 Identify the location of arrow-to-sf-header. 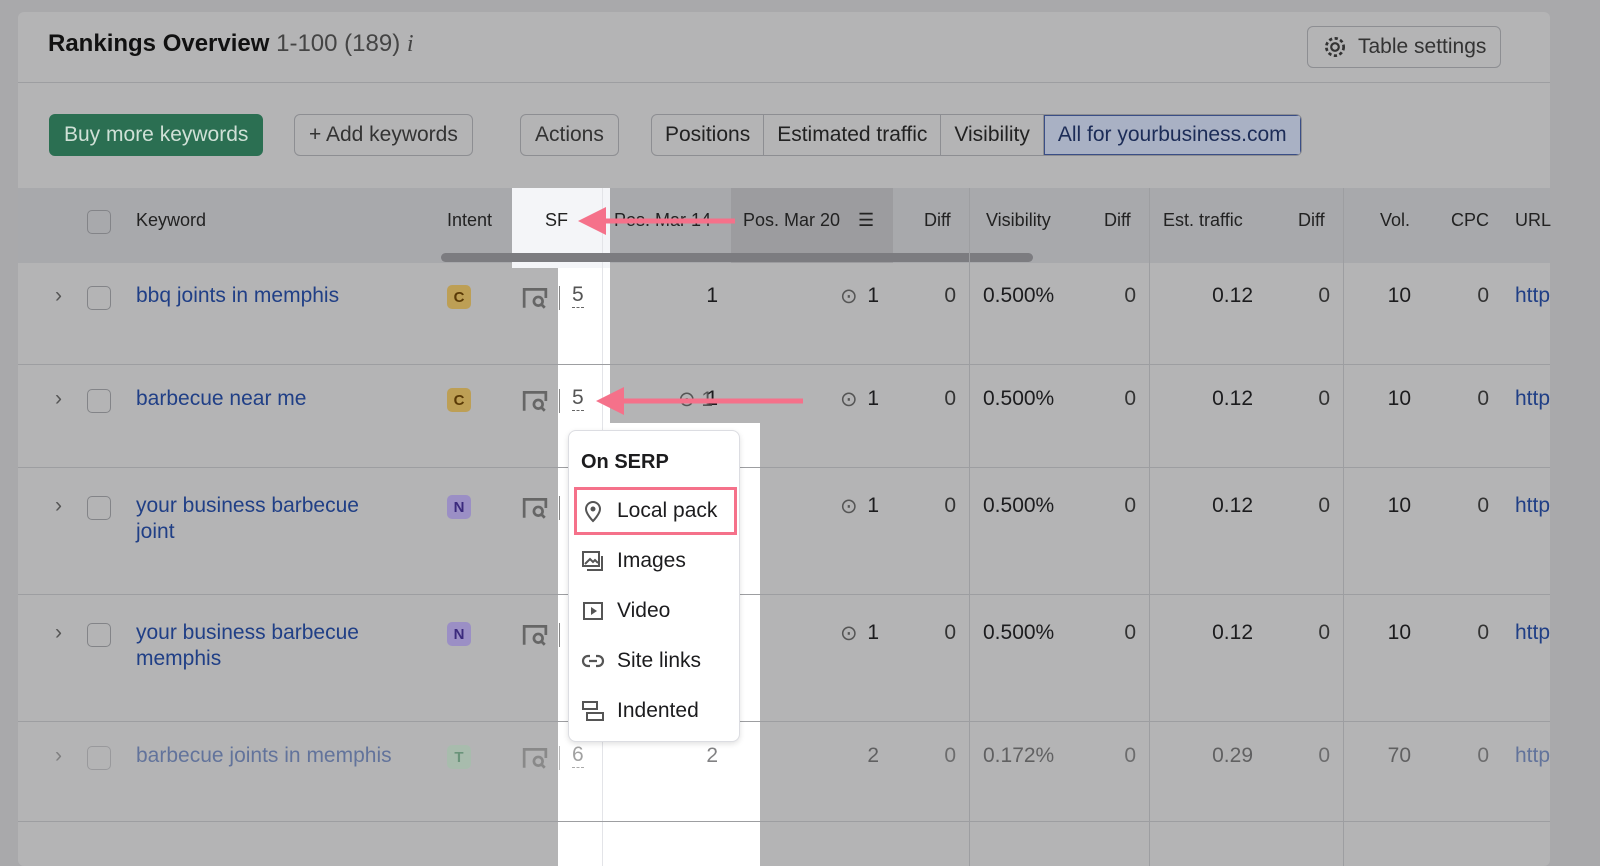
(656, 221).